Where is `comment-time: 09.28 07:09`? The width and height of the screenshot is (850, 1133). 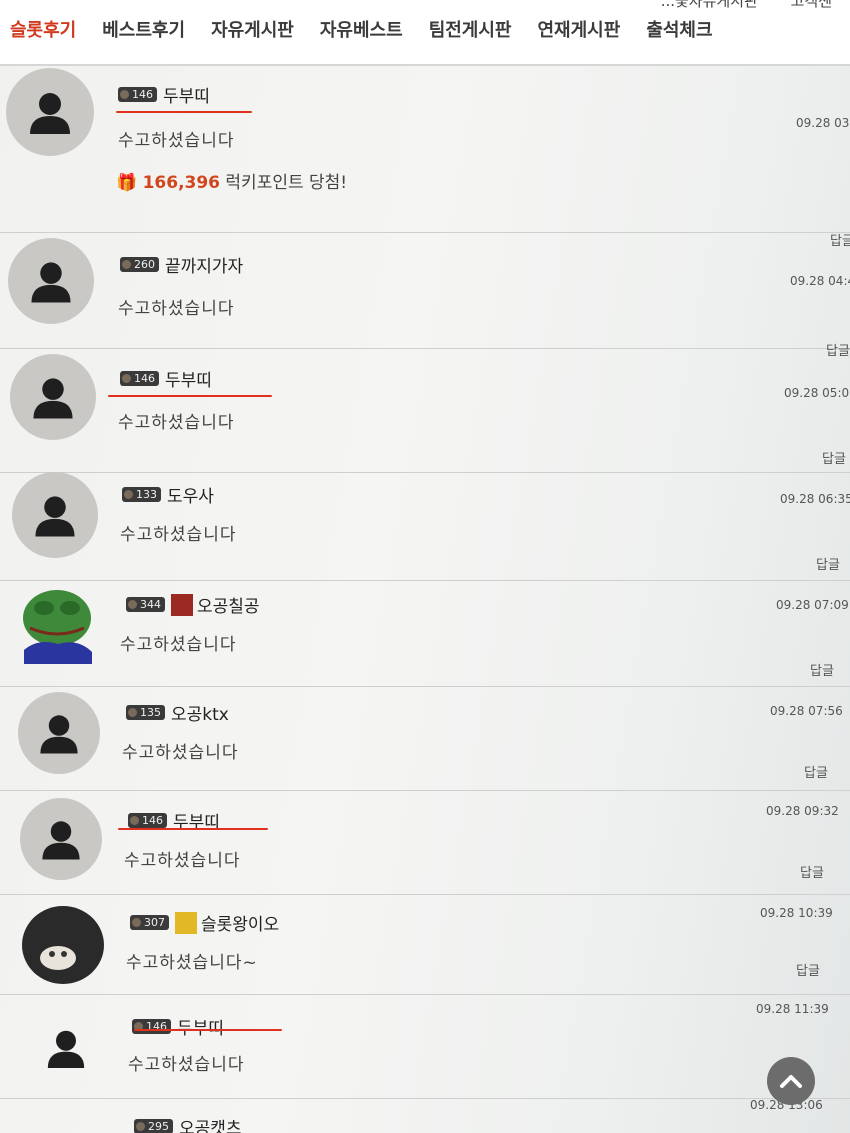 comment-time: 09.28 07:09 is located at coordinates (812, 605).